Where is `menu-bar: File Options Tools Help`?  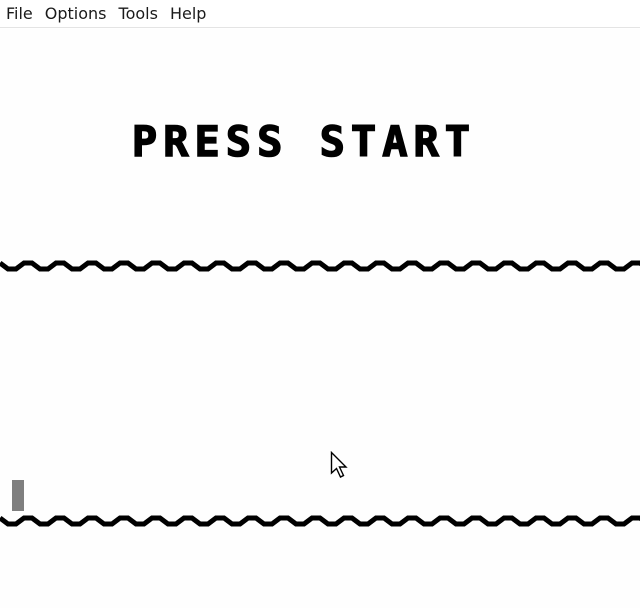 menu-bar: File Options Tools Help is located at coordinates (320, 14).